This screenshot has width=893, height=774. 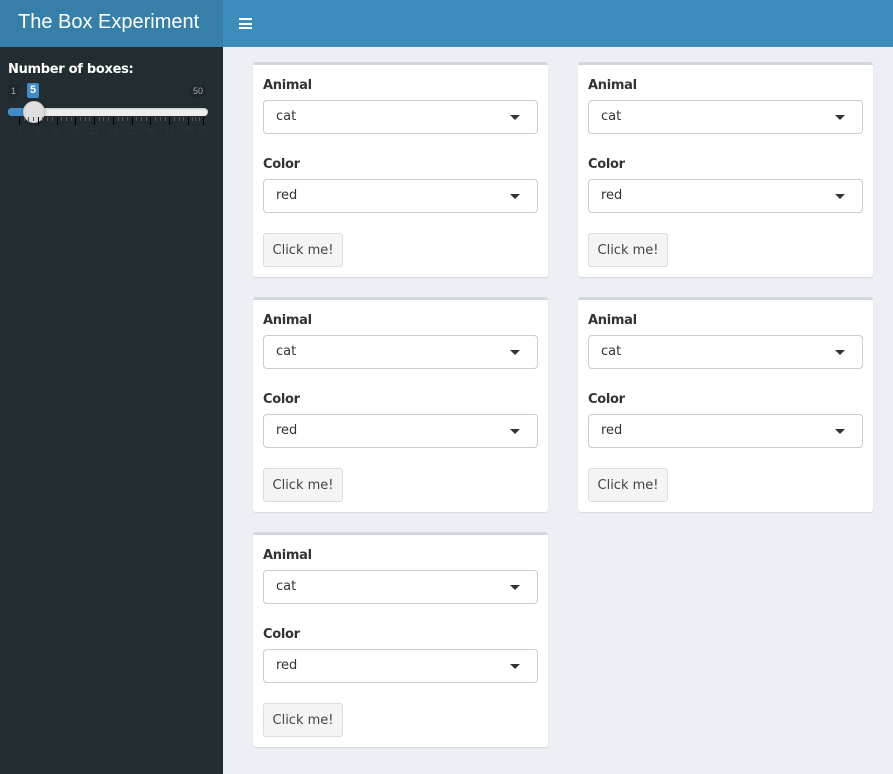 What do you see at coordinates (131, 131) in the screenshot?
I see `slider-tick-label: 31` at bounding box center [131, 131].